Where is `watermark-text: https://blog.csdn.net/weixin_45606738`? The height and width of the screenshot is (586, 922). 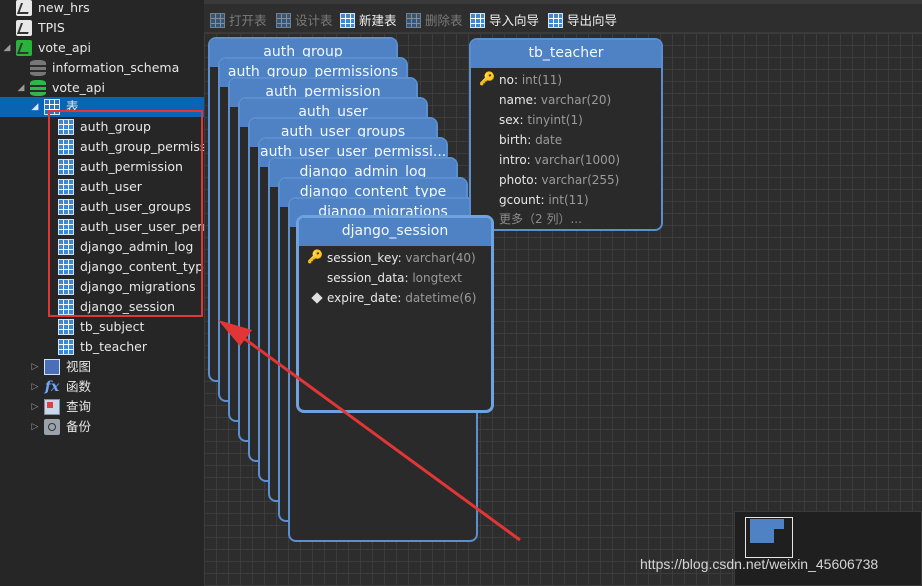
watermark-text: https://blog.csdn.net/weixin_45606738 is located at coordinates (759, 564).